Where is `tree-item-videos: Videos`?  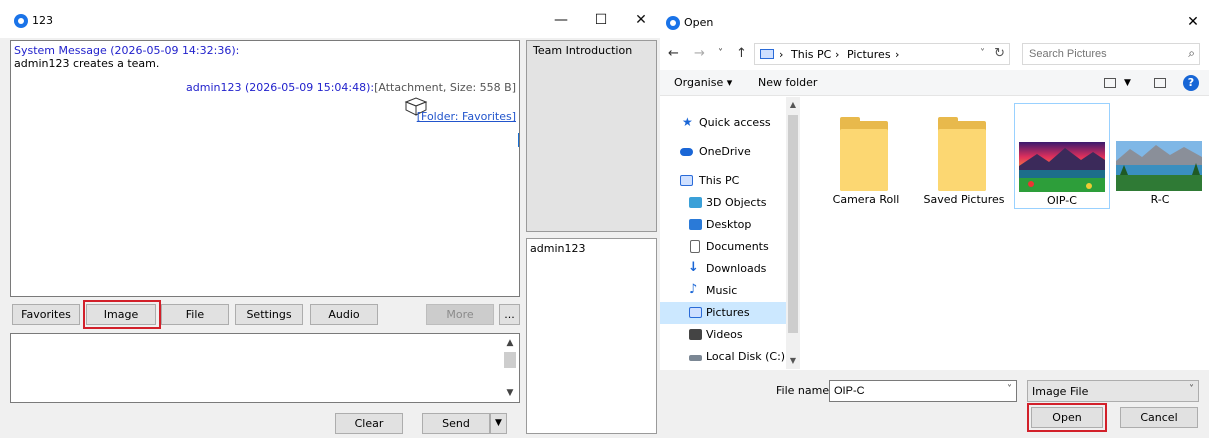 tree-item-videos: Videos is located at coordinates (723, 335).